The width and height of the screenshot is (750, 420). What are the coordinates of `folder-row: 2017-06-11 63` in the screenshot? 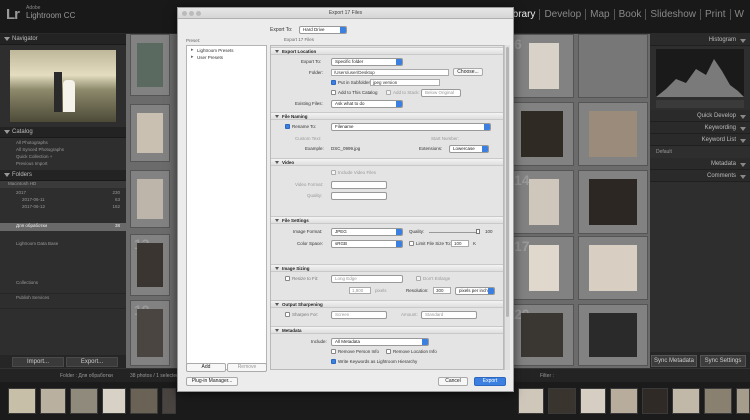 It's located at (63, 200).